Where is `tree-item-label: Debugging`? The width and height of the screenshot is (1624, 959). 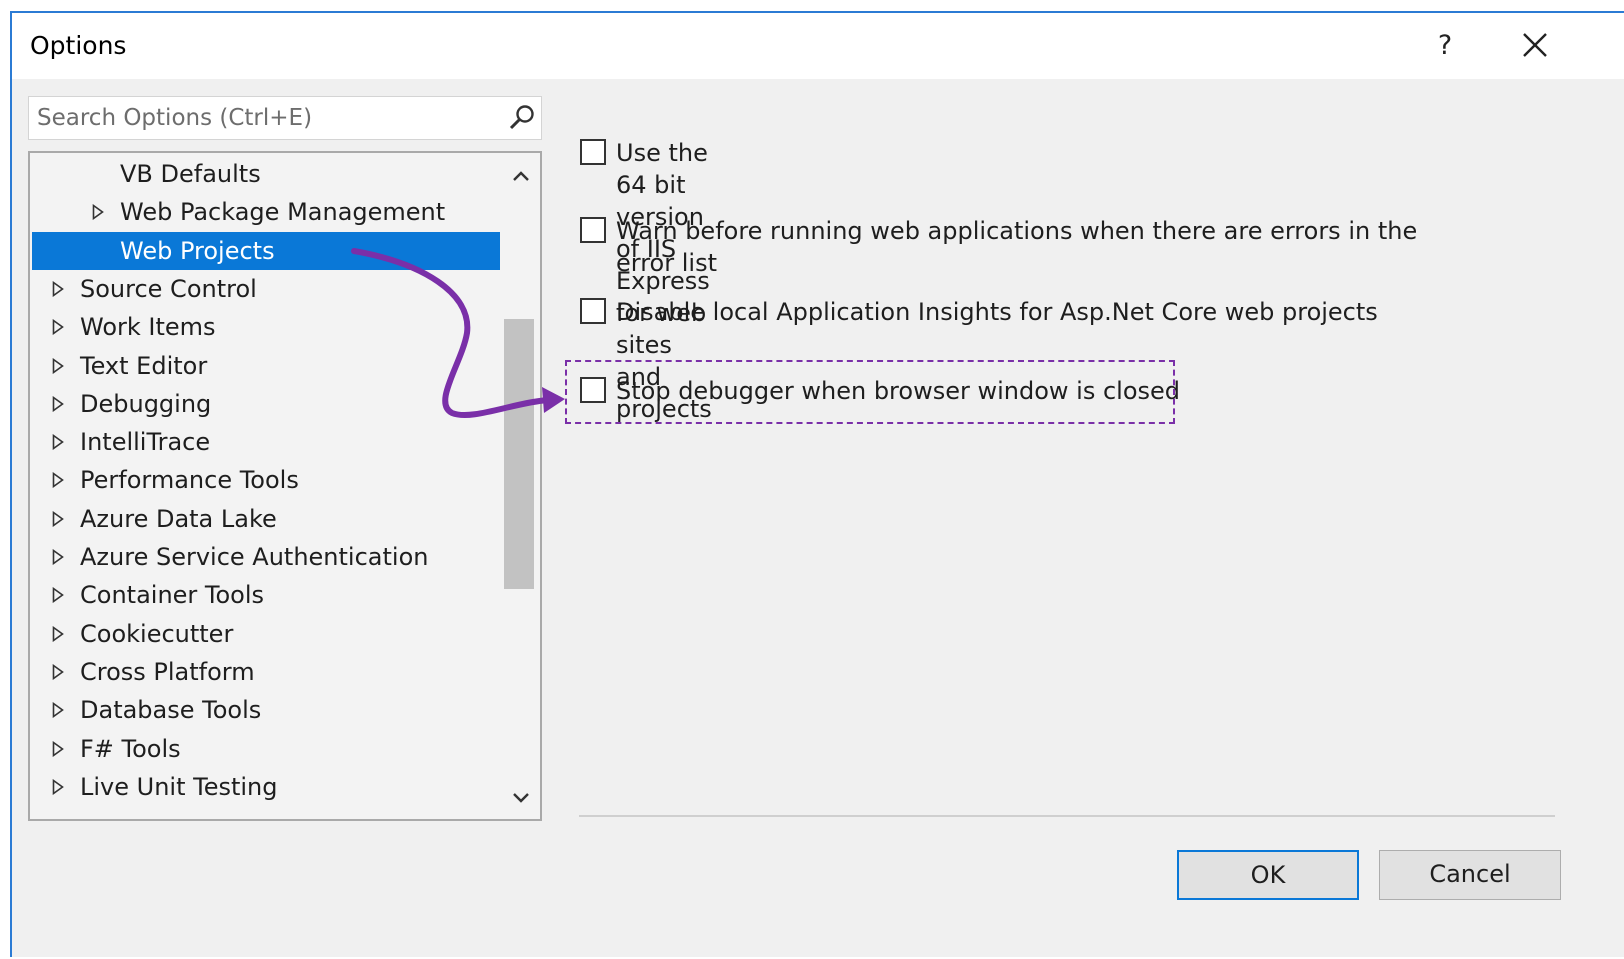
tree-item-label: Debugging is located at coordinates (146, 403).